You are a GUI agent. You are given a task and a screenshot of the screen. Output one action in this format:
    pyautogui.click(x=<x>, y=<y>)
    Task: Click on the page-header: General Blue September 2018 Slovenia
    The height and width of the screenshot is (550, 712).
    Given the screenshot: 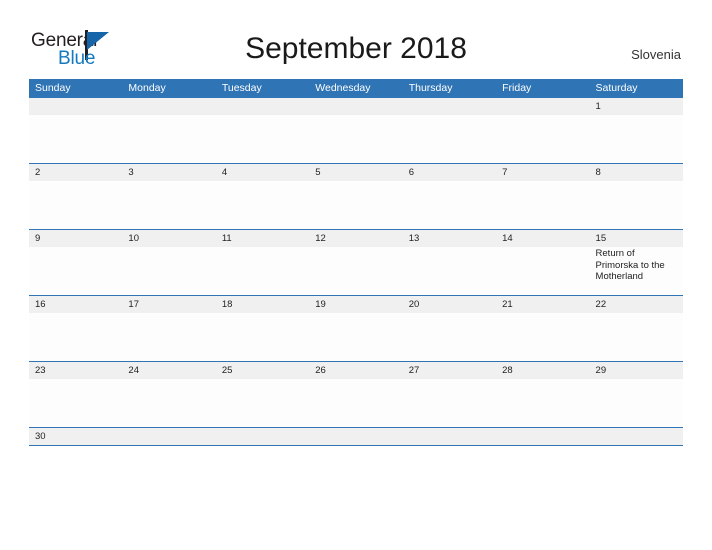 What is the action you would take?
    pyautogui.click(x=356, y=39)
    